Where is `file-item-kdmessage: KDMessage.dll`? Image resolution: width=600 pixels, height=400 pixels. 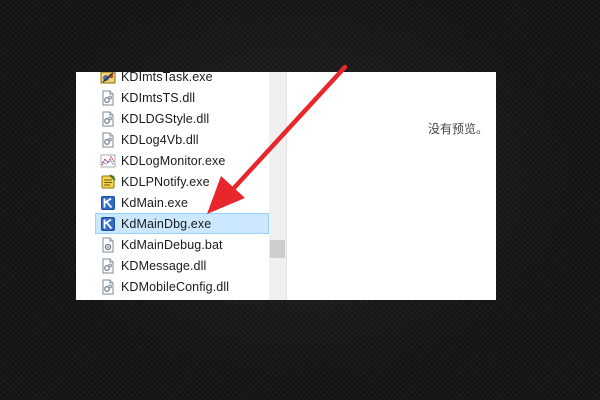 file-item-kdmessage: KDMessage.dll is located at coordinates (182, 265).